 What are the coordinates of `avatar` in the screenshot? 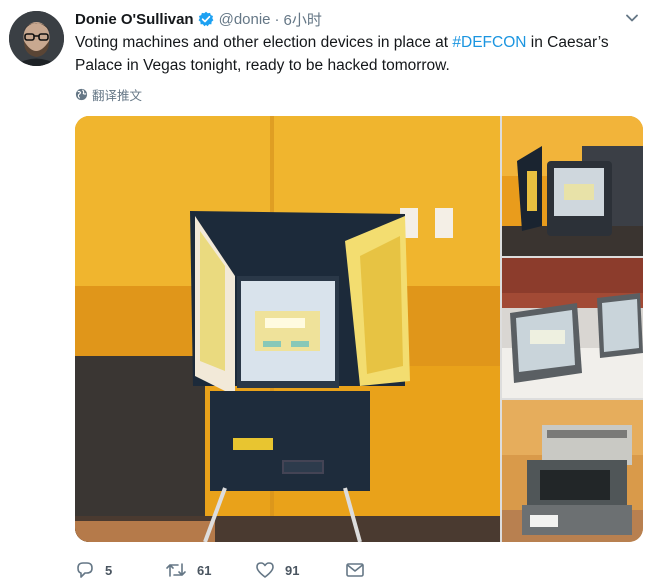 It's located at (36, 38).